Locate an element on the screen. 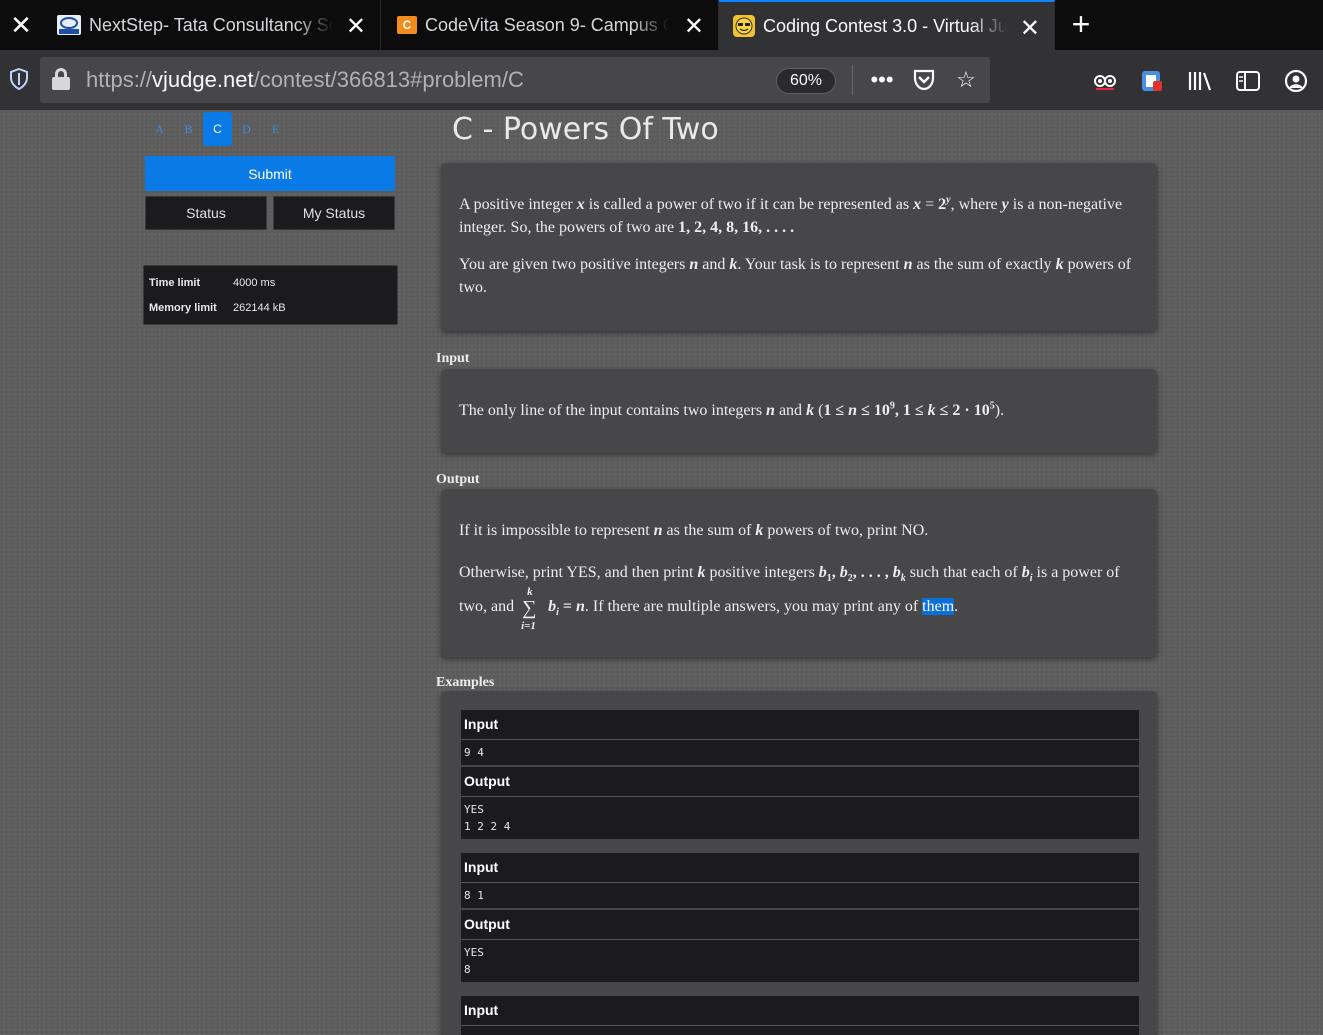  problem-tab-e: E is located at coordinates (275, 129).